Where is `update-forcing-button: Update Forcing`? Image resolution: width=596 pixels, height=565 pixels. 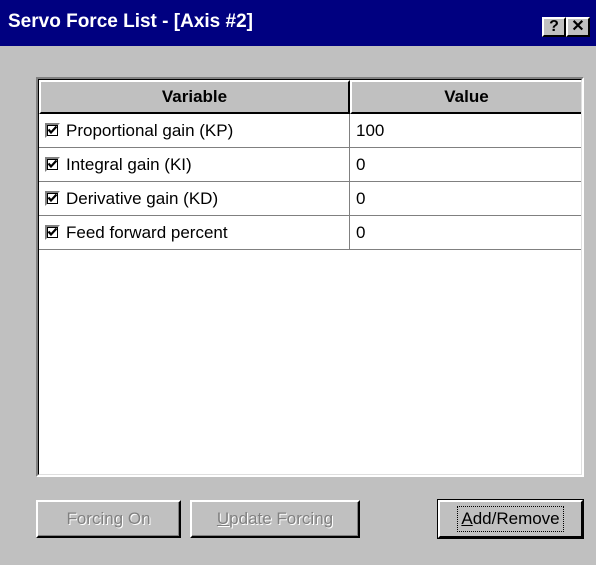 update-forcing-button: Update Forcing is located at coordinates (275, 519).